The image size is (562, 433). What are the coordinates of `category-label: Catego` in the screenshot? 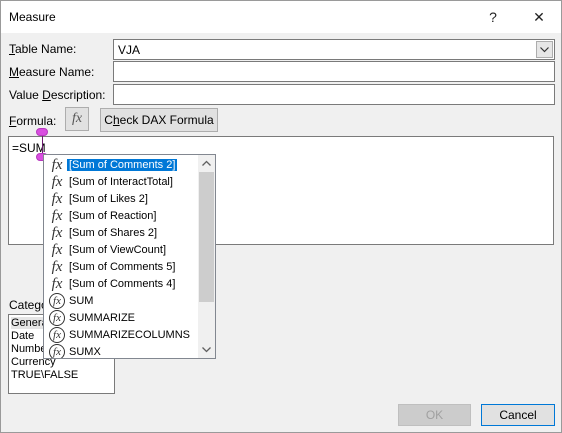 It's located at (28, 305).